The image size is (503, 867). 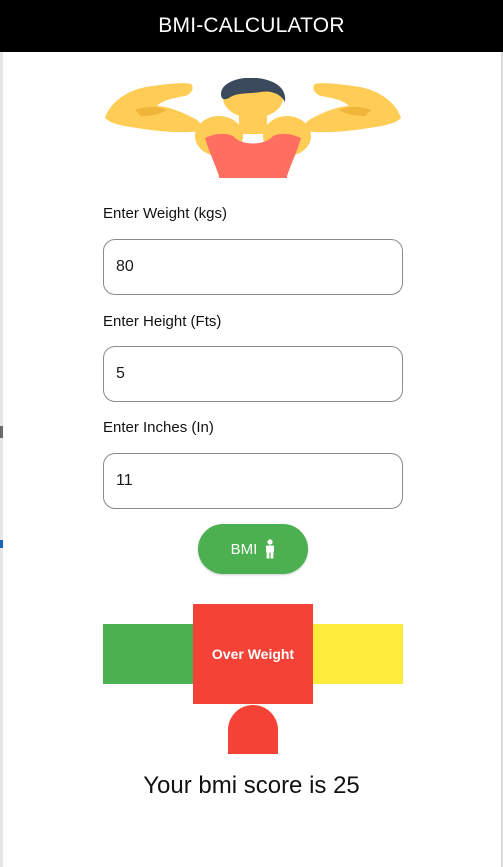 I want to click on gauge-segment-normal, so click(x=148, y=654).